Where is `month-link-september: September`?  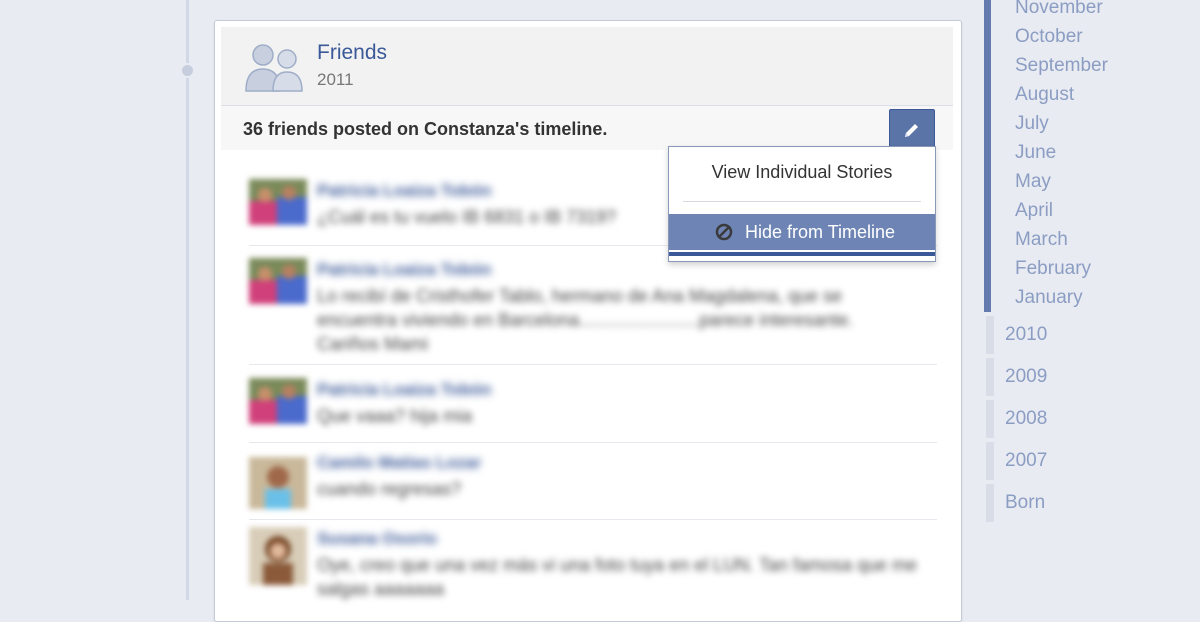 month-link-september: September is located at coordinates (1061, 66).